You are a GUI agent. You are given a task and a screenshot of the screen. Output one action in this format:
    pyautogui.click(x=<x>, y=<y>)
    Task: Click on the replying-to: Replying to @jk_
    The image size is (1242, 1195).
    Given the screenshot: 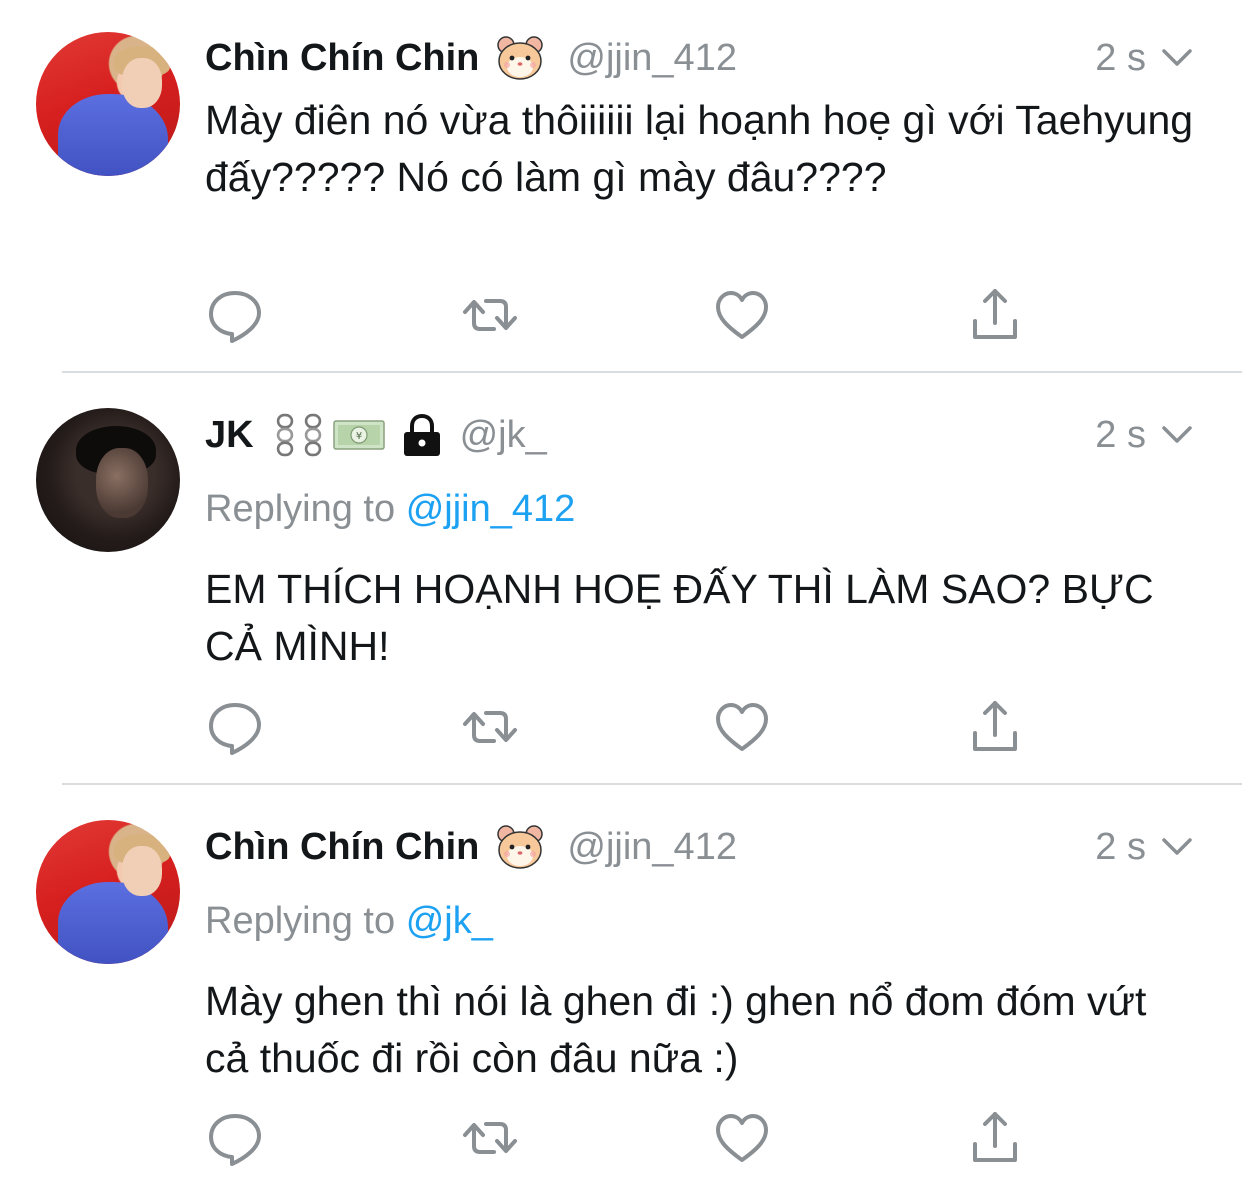 What is the action you would take?
    pyautogui.click(x=349, y=921)
    